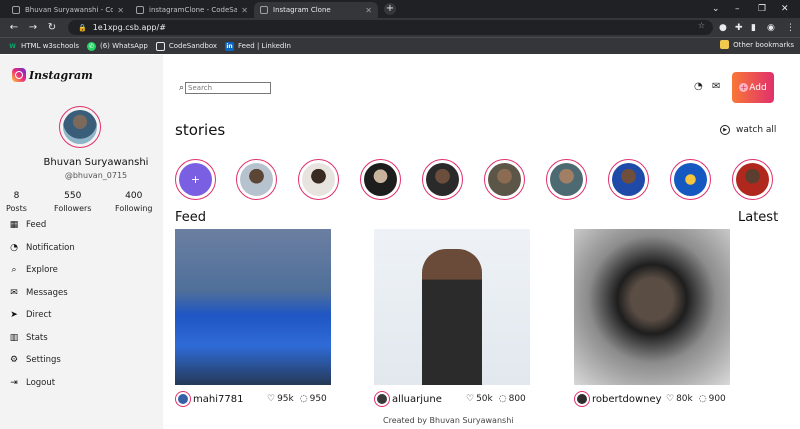 The height and width of the screenshot is (429, 800). Describe the element at coordinates (52, 75) in the screenshot. I see `instagram-logo: Instagram` at that location.